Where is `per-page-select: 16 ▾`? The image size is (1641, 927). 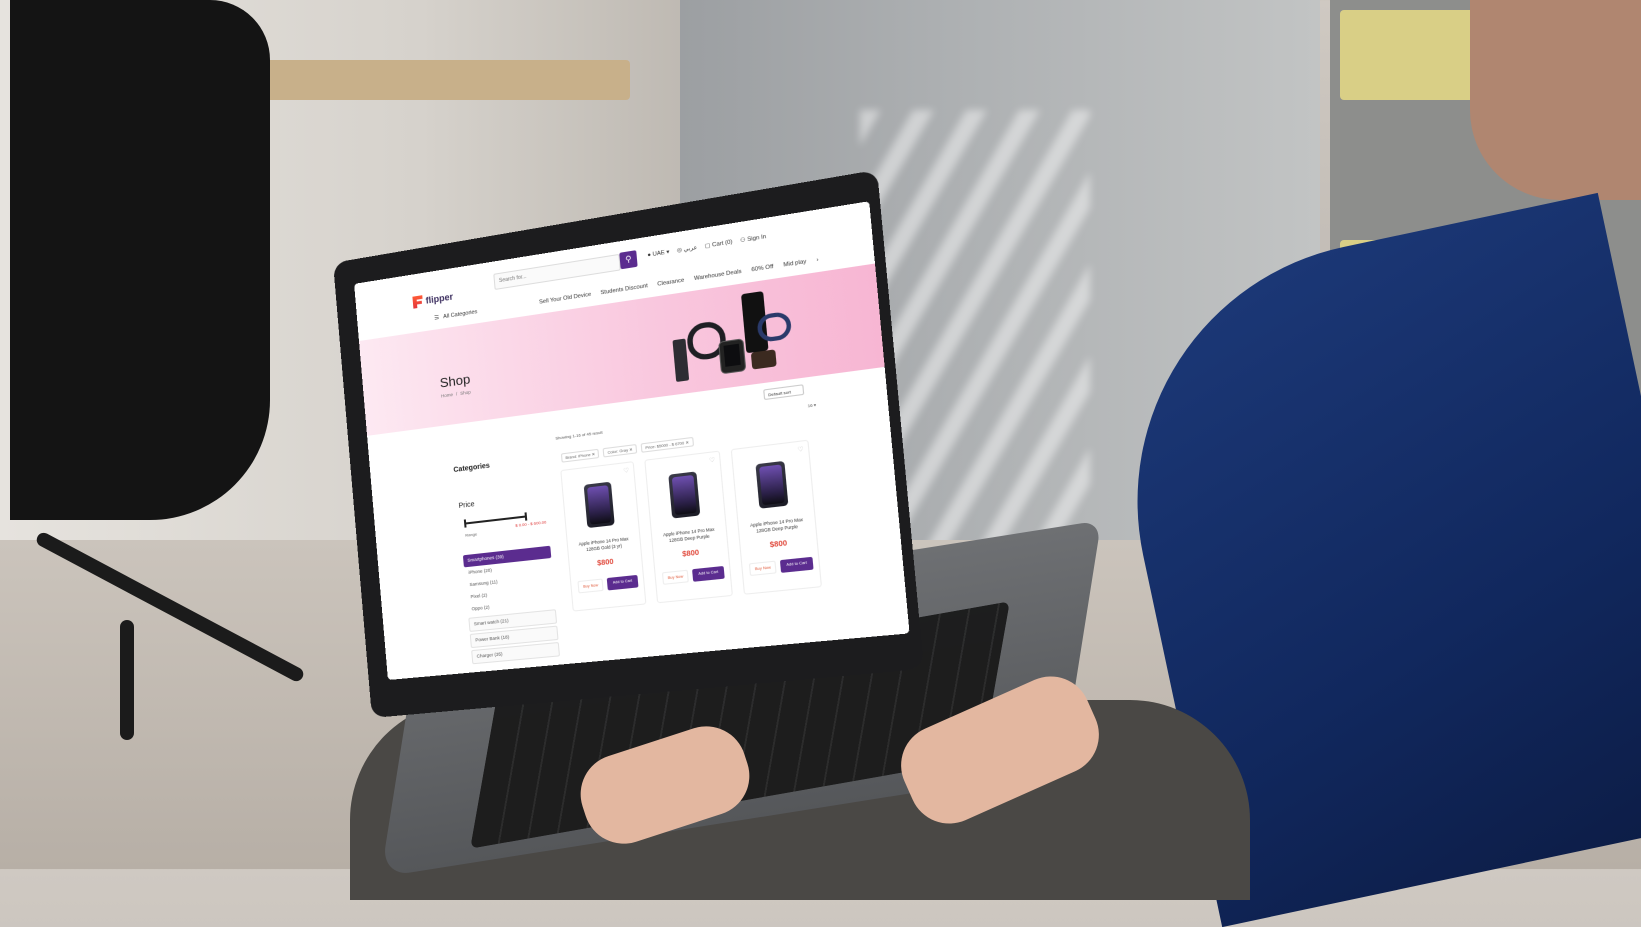 per-page-select: 16 ▾ is located at coordinates (811, 405).